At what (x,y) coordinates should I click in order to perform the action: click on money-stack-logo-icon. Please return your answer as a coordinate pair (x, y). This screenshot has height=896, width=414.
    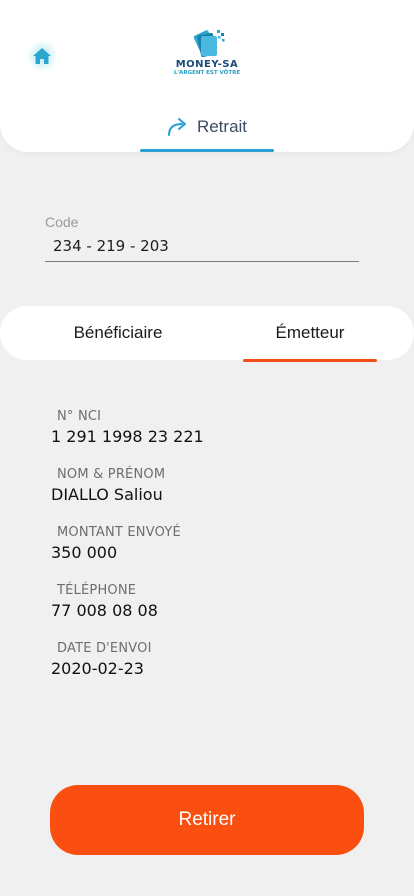
    Looking at the image, I should click on (209, 44).